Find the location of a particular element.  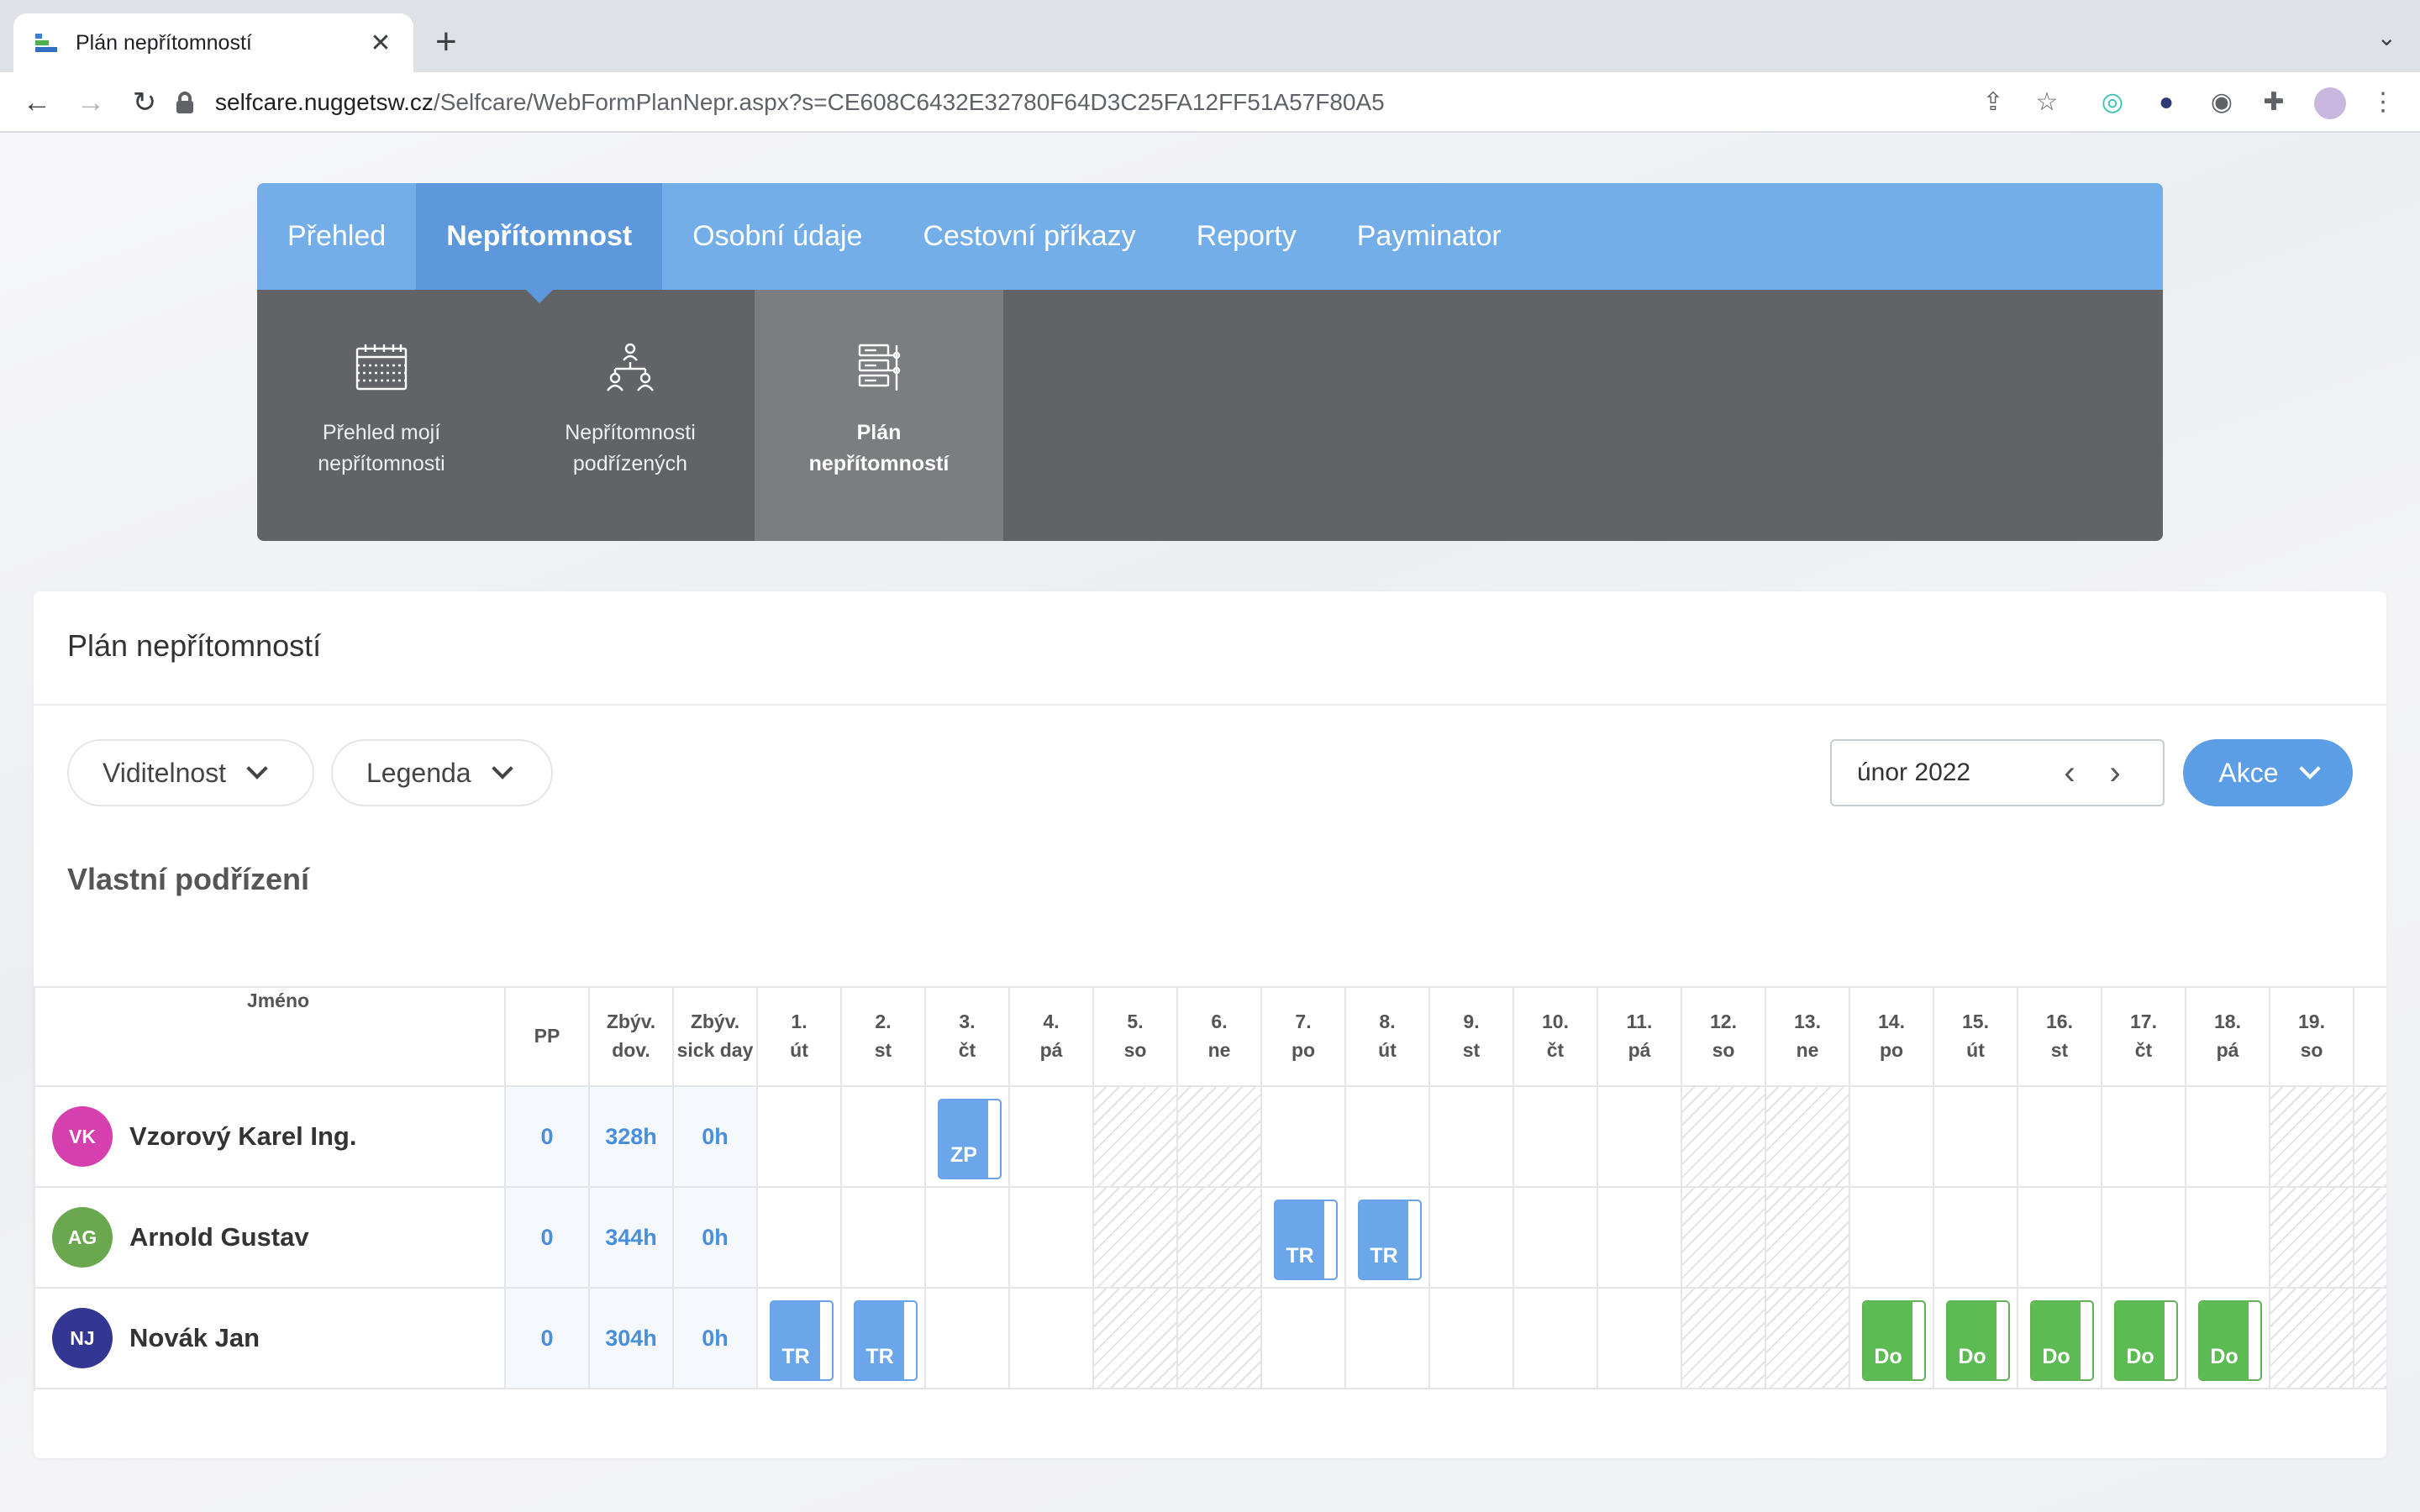

sub-item-nepritomnosti-podrizenych: Nepřítomnosti podřízených is located at coordinates (630, 415).